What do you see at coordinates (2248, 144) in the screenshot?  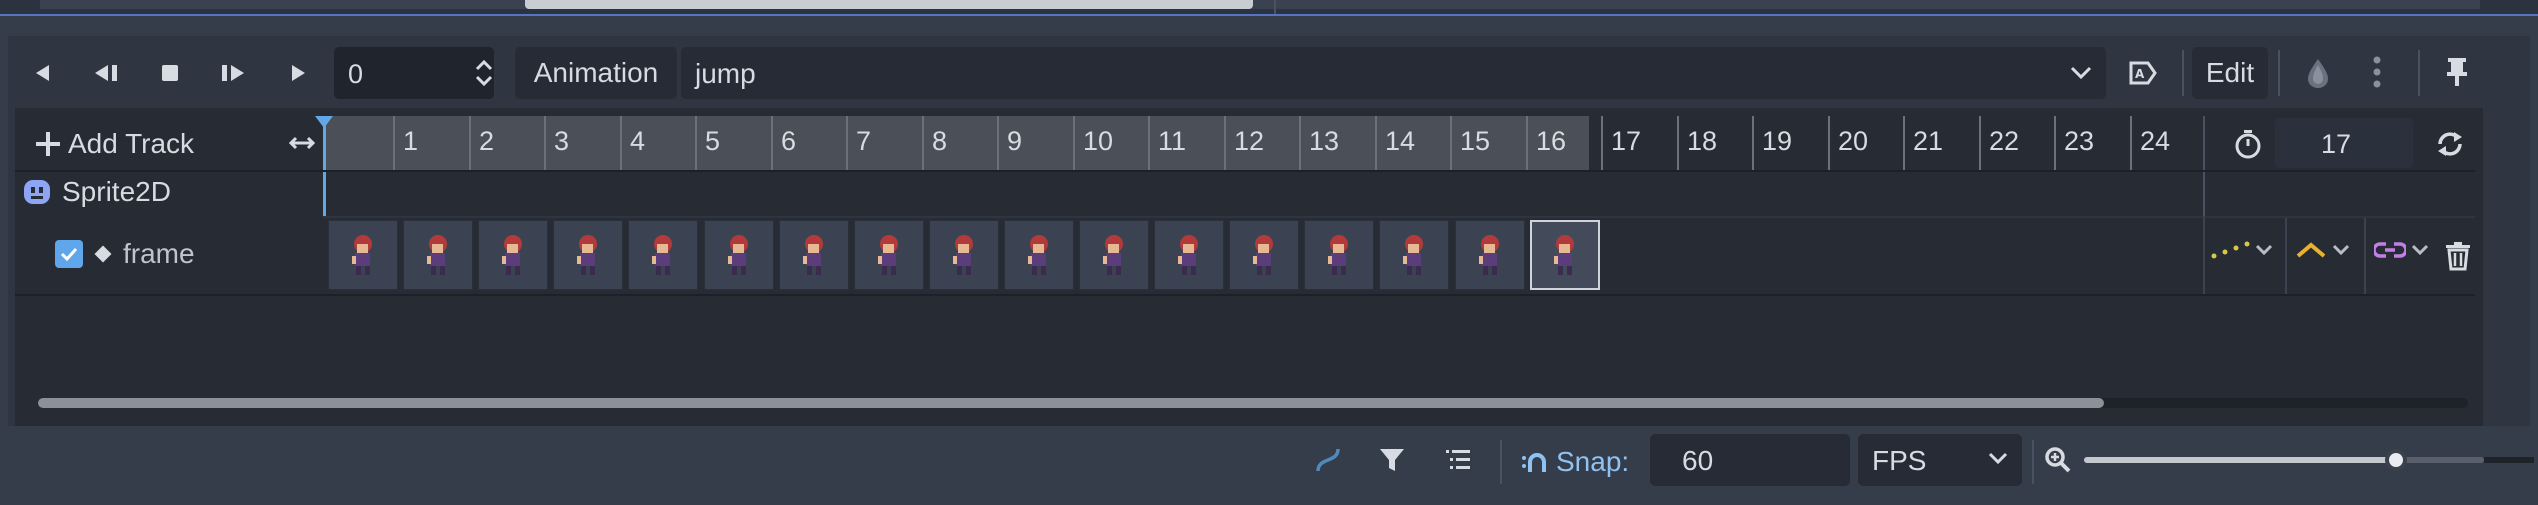 I see `timer-icon` at bounding box center [2248, 144].